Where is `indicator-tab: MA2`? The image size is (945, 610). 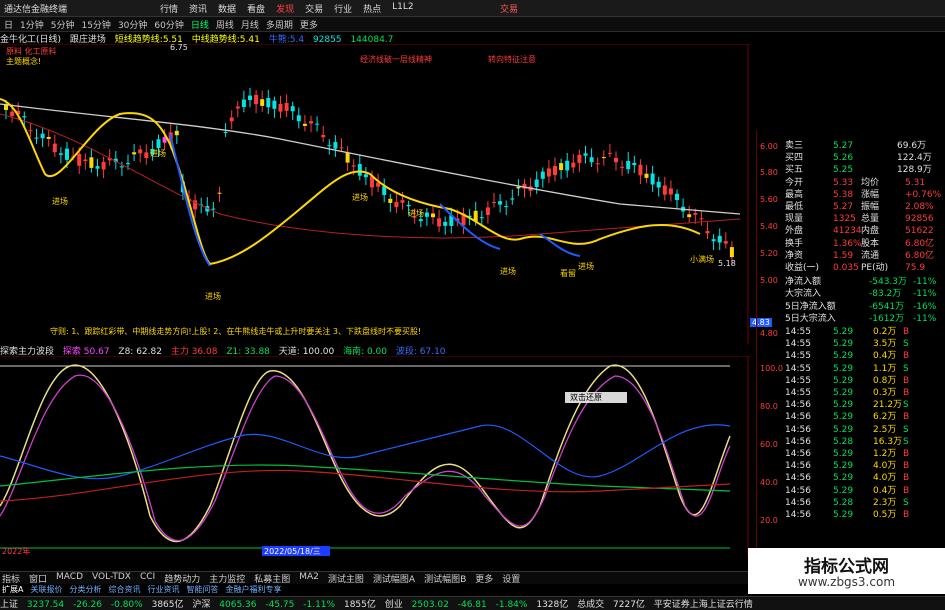 indicator-tab: MA2 is located at coordinates (309, 578).